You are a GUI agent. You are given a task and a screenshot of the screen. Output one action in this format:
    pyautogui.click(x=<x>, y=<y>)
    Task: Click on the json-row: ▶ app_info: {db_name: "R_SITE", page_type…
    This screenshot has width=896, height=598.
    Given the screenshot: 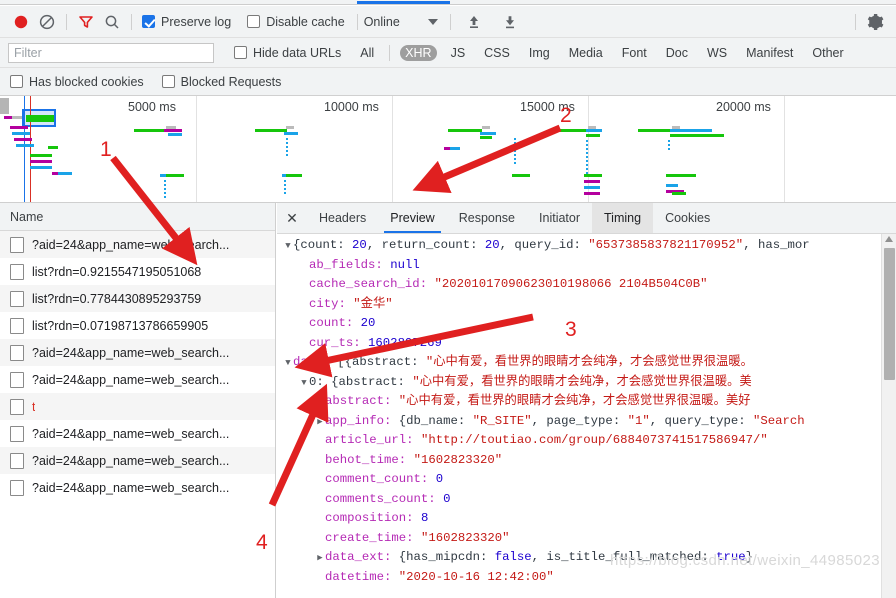 What is the action you would take?
    pyautogui.click(x=586, y=422)
    